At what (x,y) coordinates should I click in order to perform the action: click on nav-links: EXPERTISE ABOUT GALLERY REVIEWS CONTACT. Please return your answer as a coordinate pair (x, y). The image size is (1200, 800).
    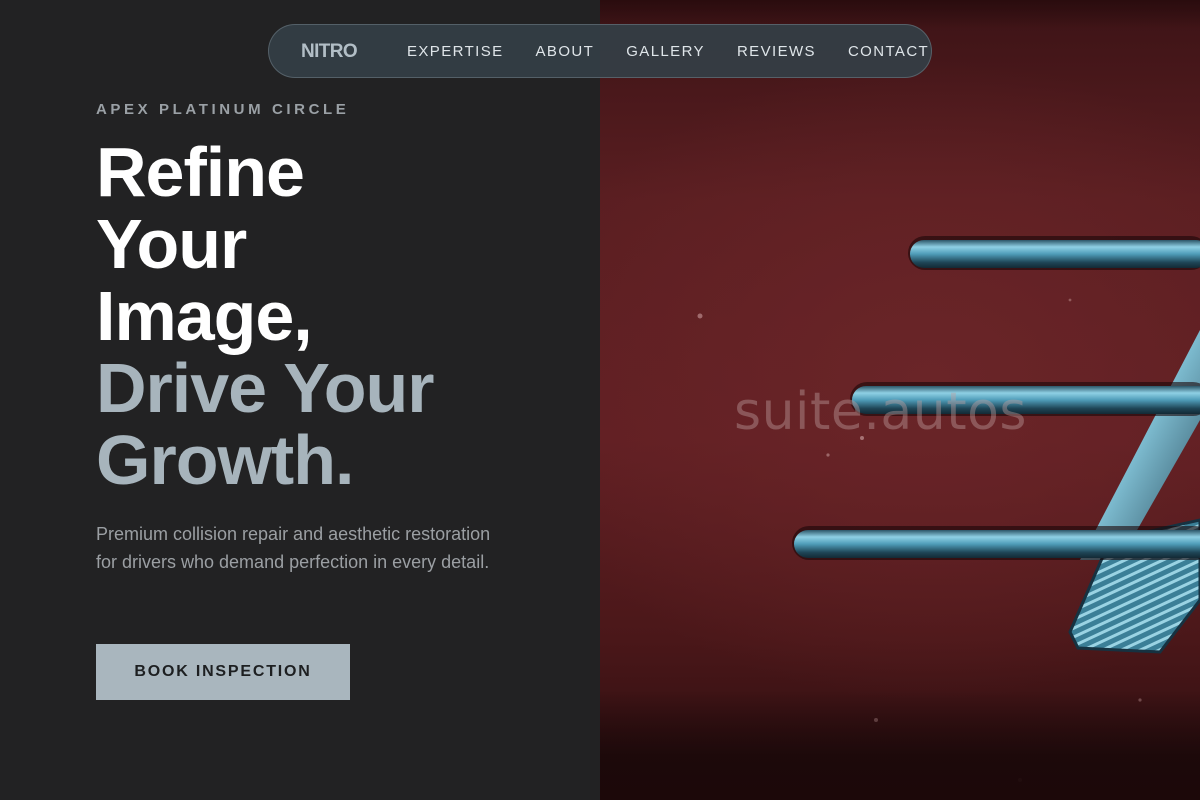
    Looking at the image, I should click on (668, 51).